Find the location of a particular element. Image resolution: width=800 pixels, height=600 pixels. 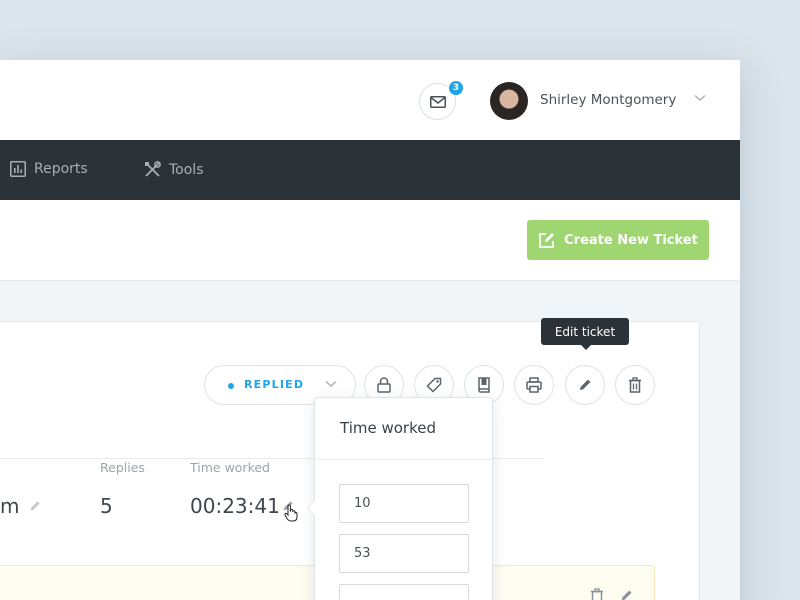

edit-square-icon is located at coordinates (547, 240).